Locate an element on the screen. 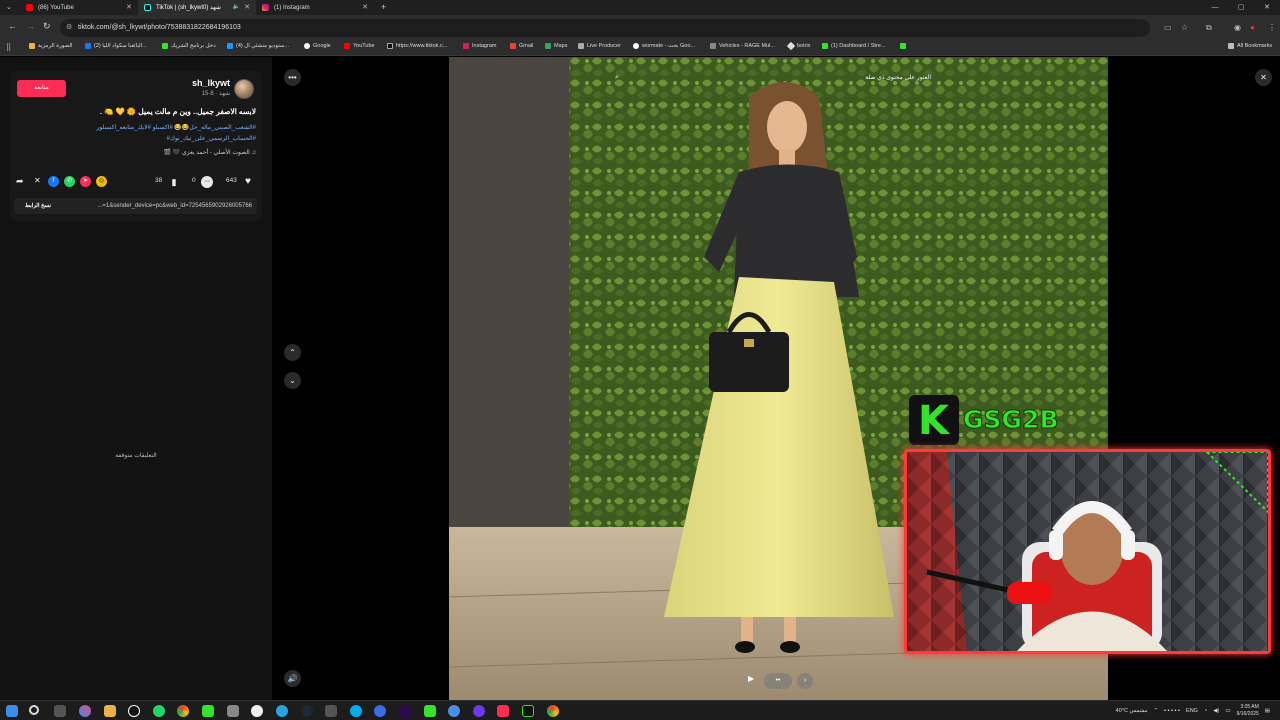 The height and width of the screenshot is (720, 1280). volume-tray-icon: ◀) is located at coordinates (1216, 711).